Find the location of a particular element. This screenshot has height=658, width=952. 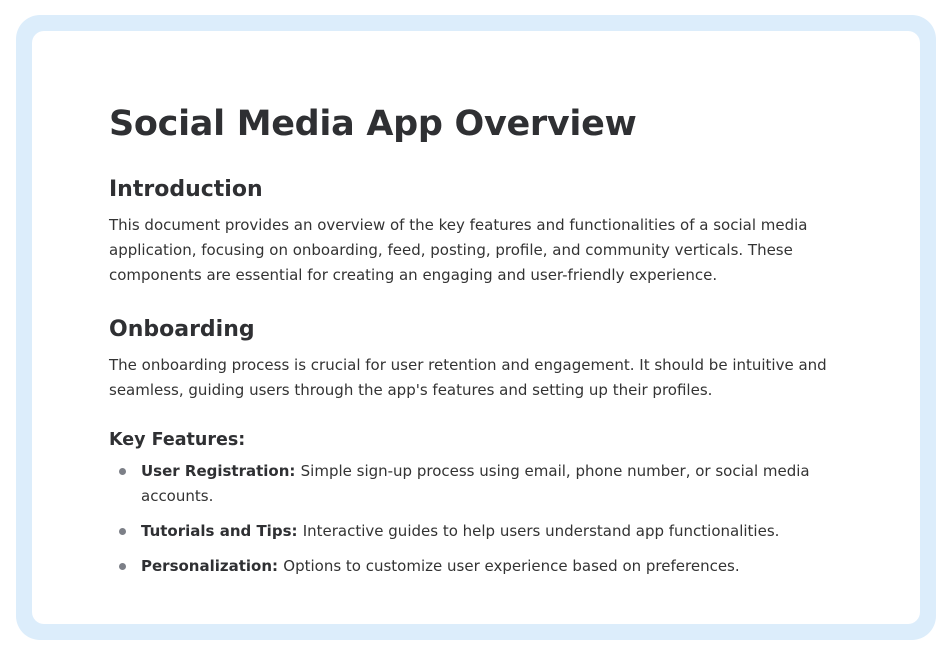

key-features-heading: Key Features: is located at coordinates (177, 440).